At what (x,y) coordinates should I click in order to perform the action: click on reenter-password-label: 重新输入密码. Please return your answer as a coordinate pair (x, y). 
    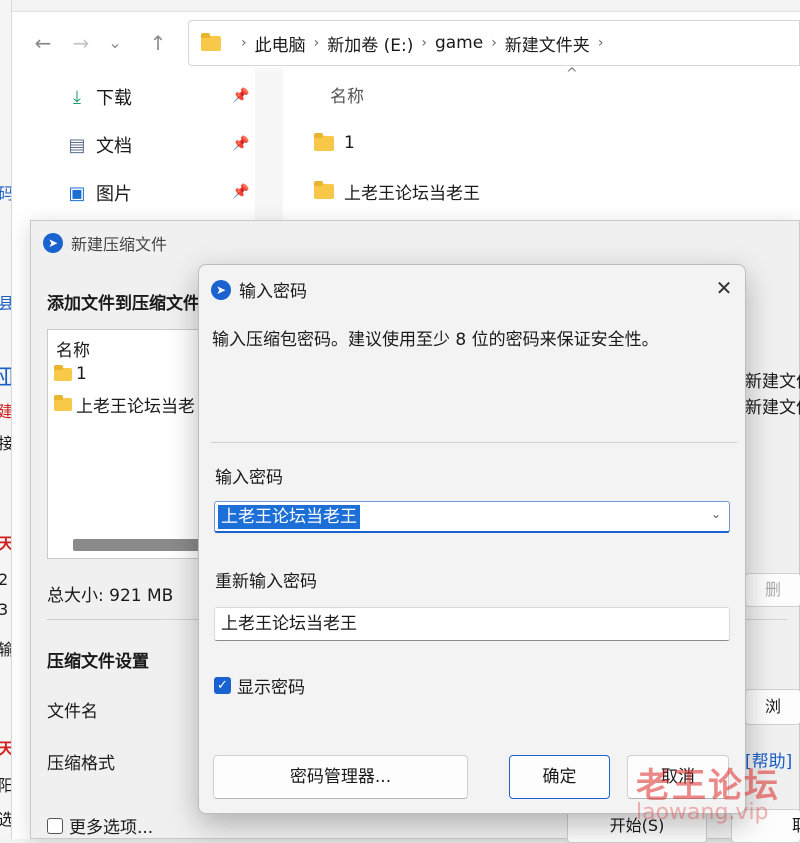
    Looking at the image, I should click on (266, 582).